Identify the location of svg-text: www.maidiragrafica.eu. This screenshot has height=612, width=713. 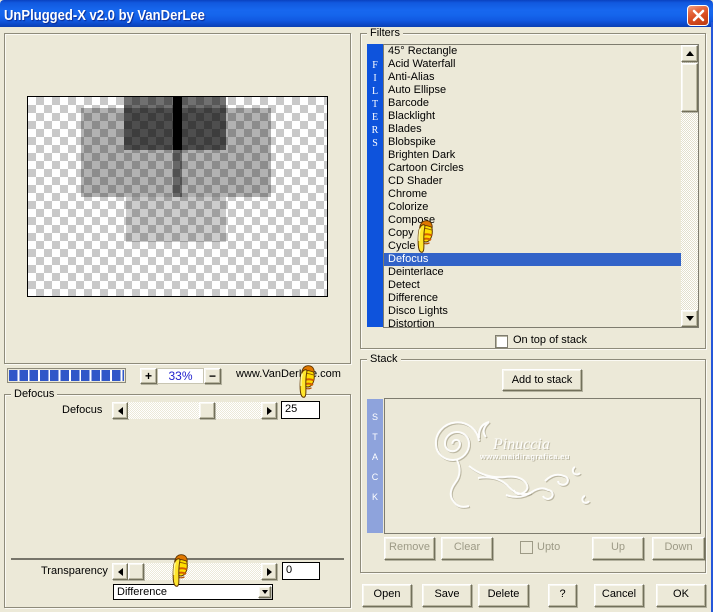
(524, 456).